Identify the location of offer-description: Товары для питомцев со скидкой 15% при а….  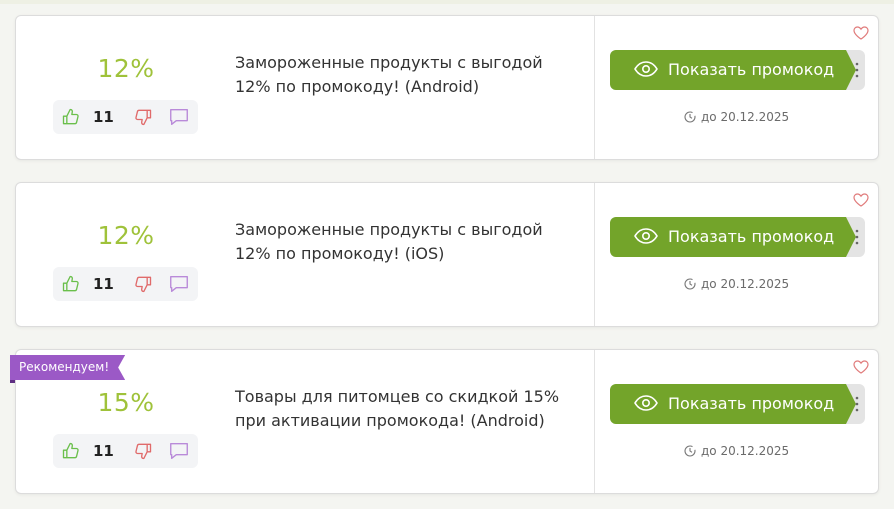
(405, 409).